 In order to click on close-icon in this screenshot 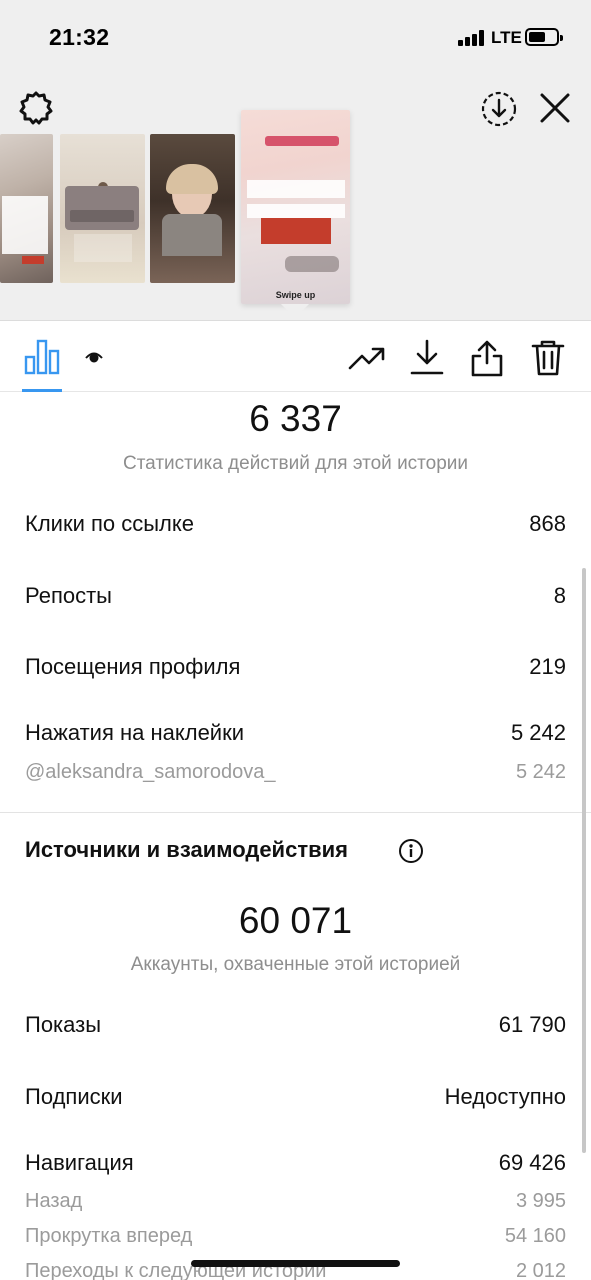, I will do `click(555, 108)`.